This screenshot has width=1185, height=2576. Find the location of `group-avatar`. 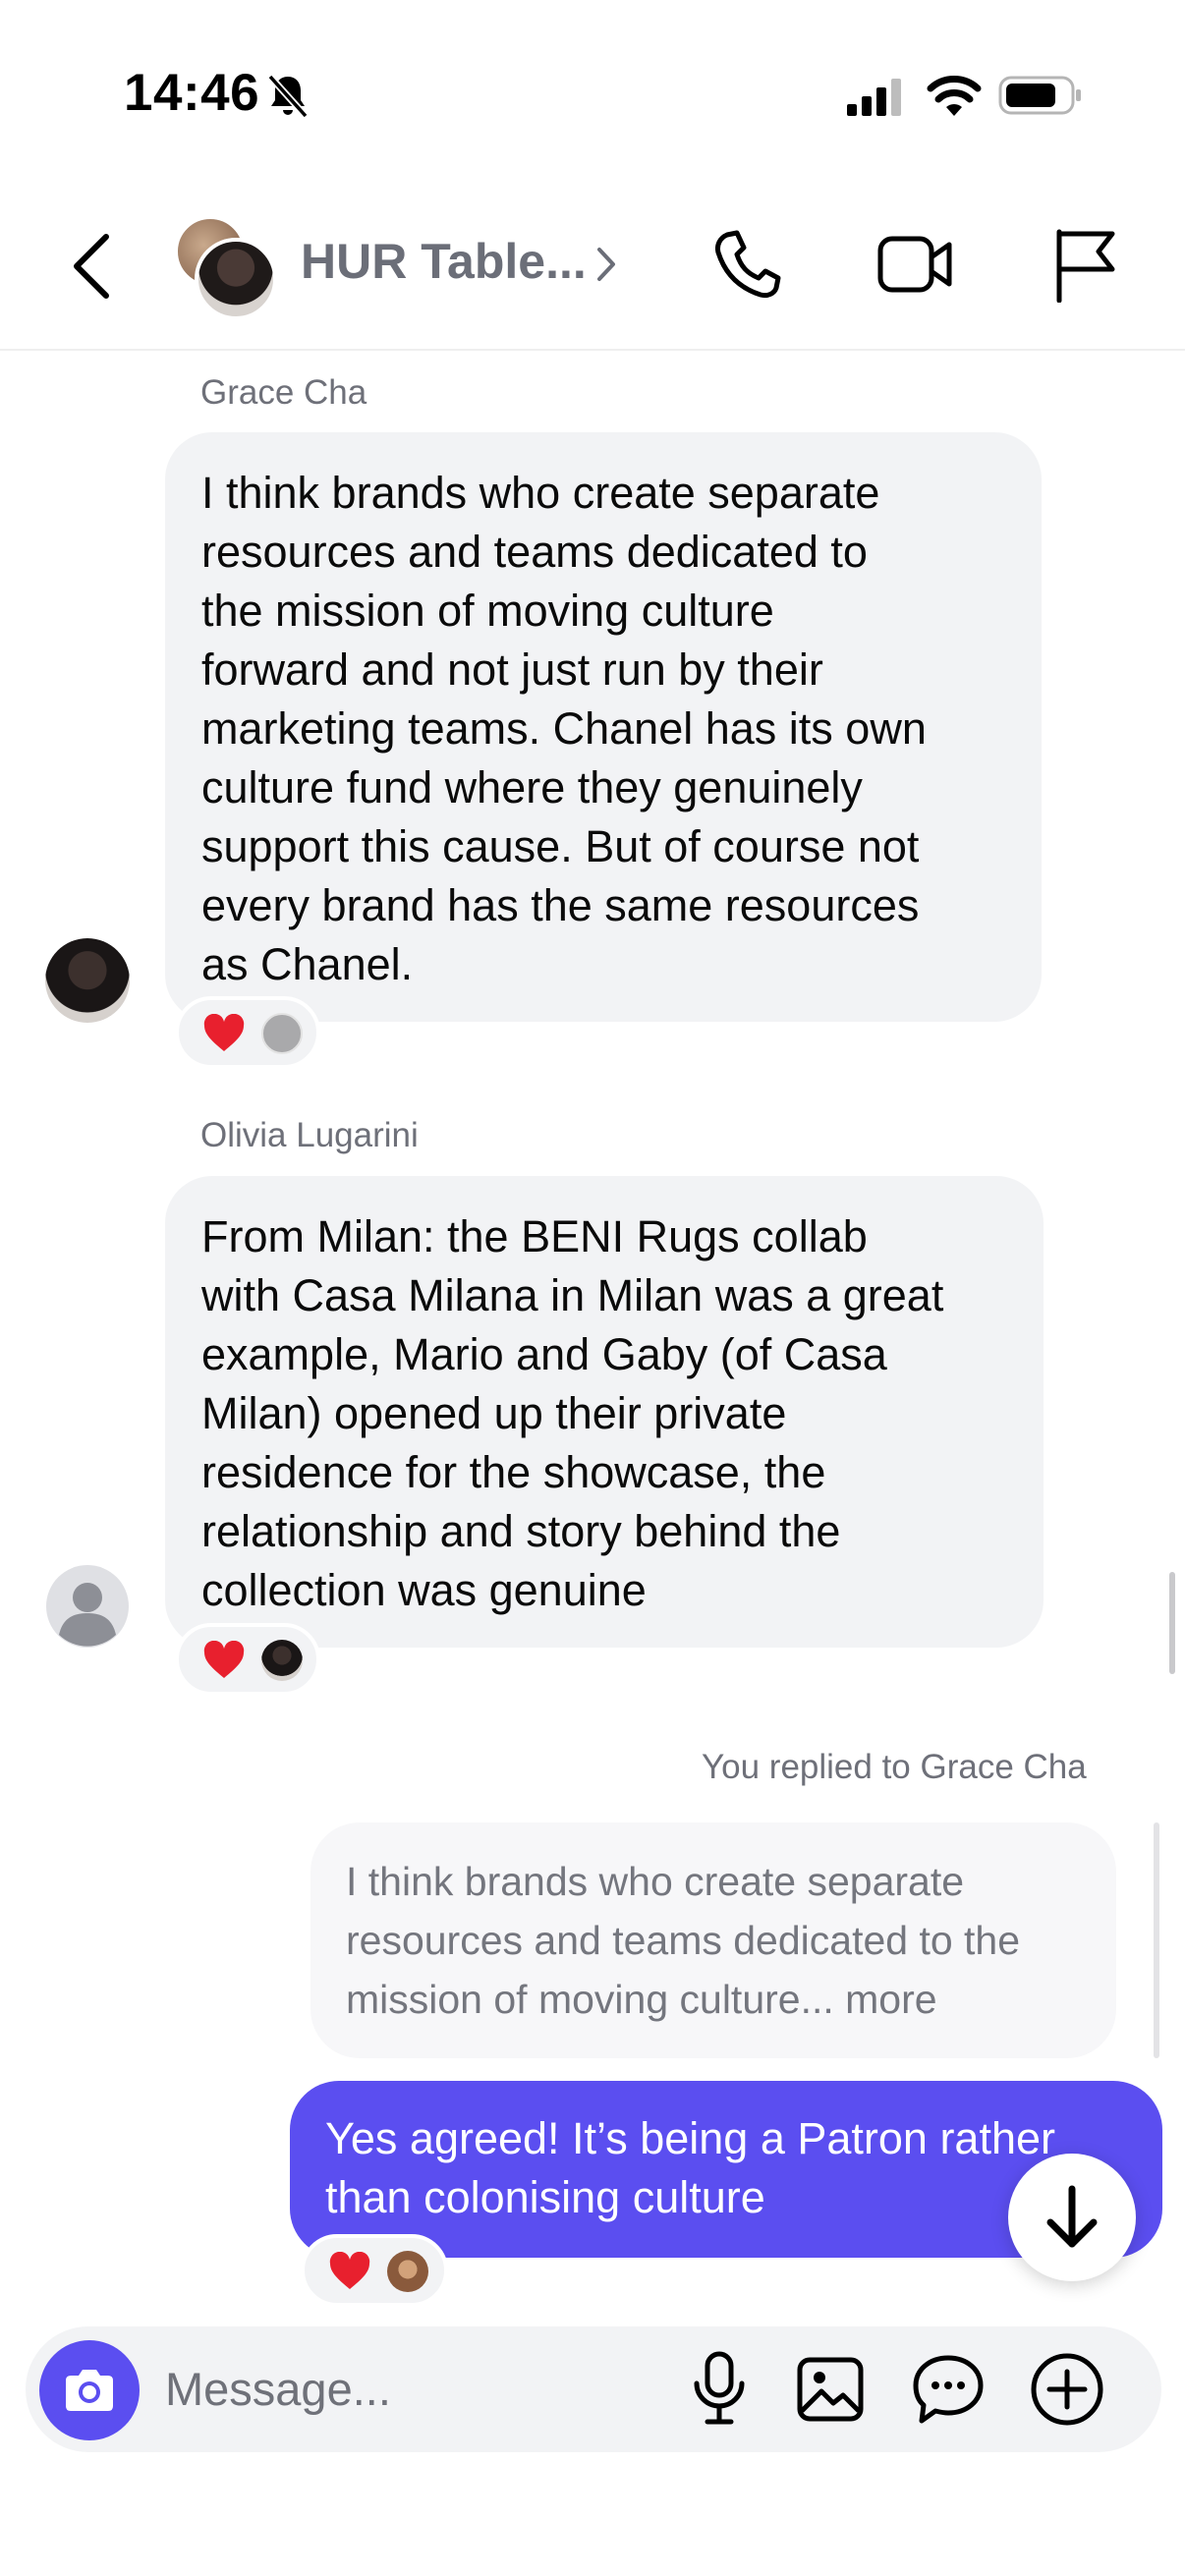

group-avatar is located at coordinates (228, 268).